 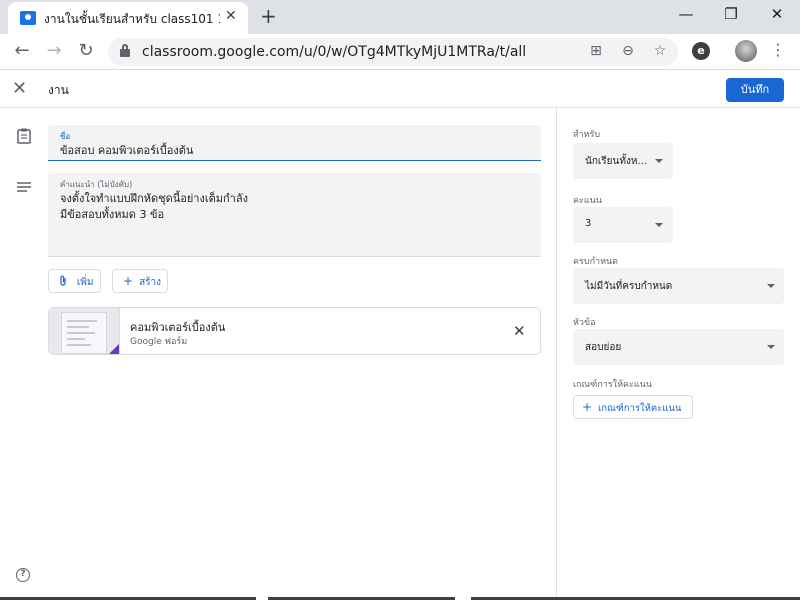 I want to click on tab-close-icon: ✕, so click(x=231, y=16).